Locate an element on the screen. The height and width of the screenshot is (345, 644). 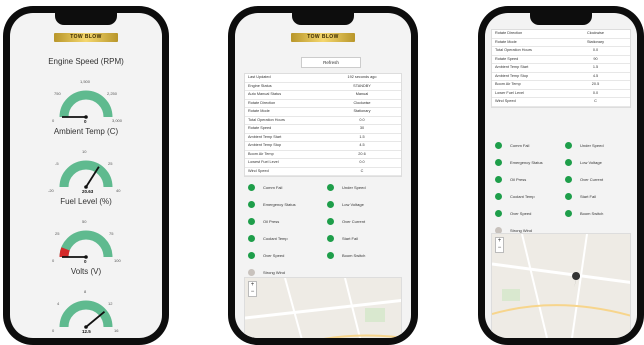
info-label: Engine Status is located at coordinates (284, 86).